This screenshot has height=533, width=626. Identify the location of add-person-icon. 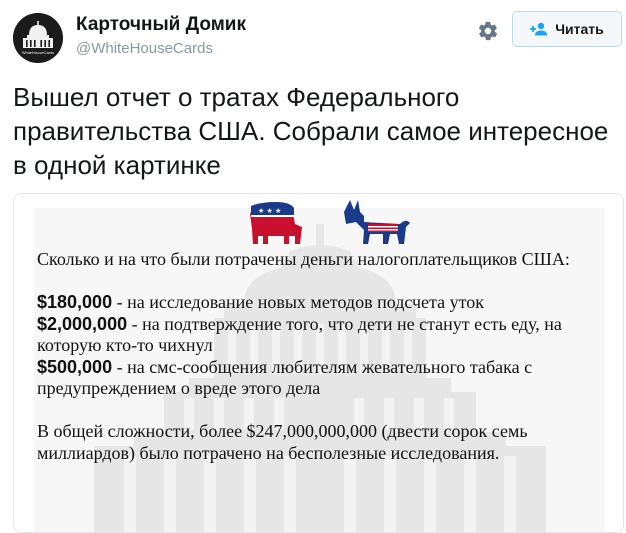
(539, 29).